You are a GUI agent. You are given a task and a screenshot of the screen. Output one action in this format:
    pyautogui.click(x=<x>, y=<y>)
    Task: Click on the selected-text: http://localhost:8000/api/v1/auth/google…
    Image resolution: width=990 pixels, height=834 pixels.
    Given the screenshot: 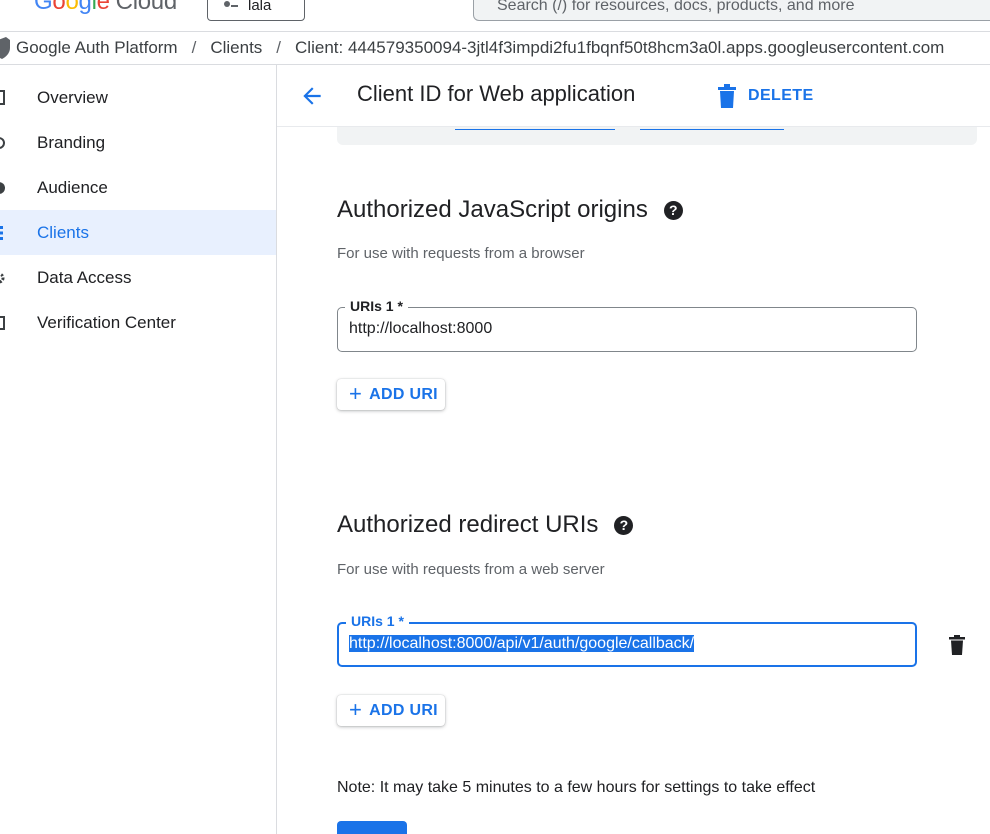 What is the action you would take?
    pyautogui.click(x=522, y=643)
    